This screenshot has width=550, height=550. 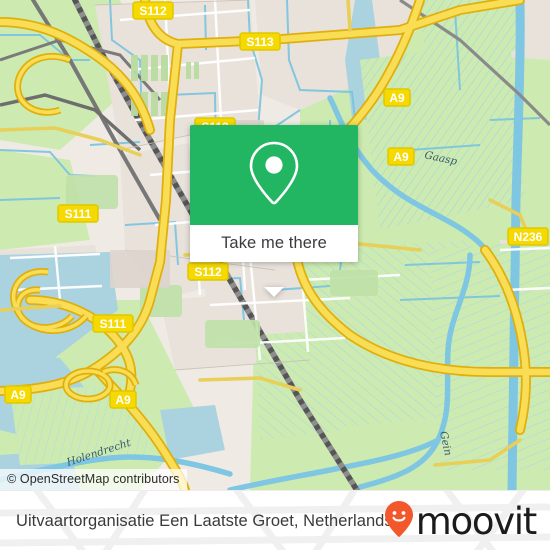 What do you see at coordinates (93, 479) in the screenshot?
I see `osm-attribution: © OpenStreetMap contributors` at bounding box center [93, 479].